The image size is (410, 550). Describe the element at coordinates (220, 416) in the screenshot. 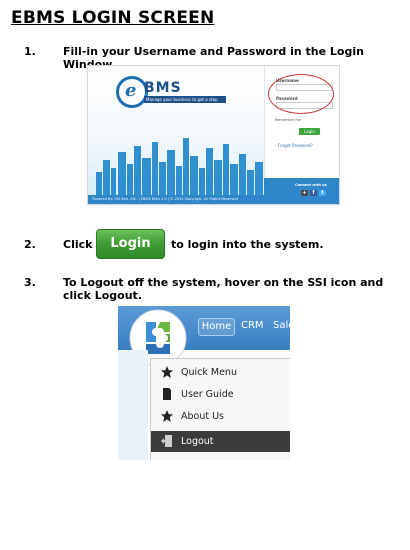

I see `menu-item-about-us: About Us` at that location.